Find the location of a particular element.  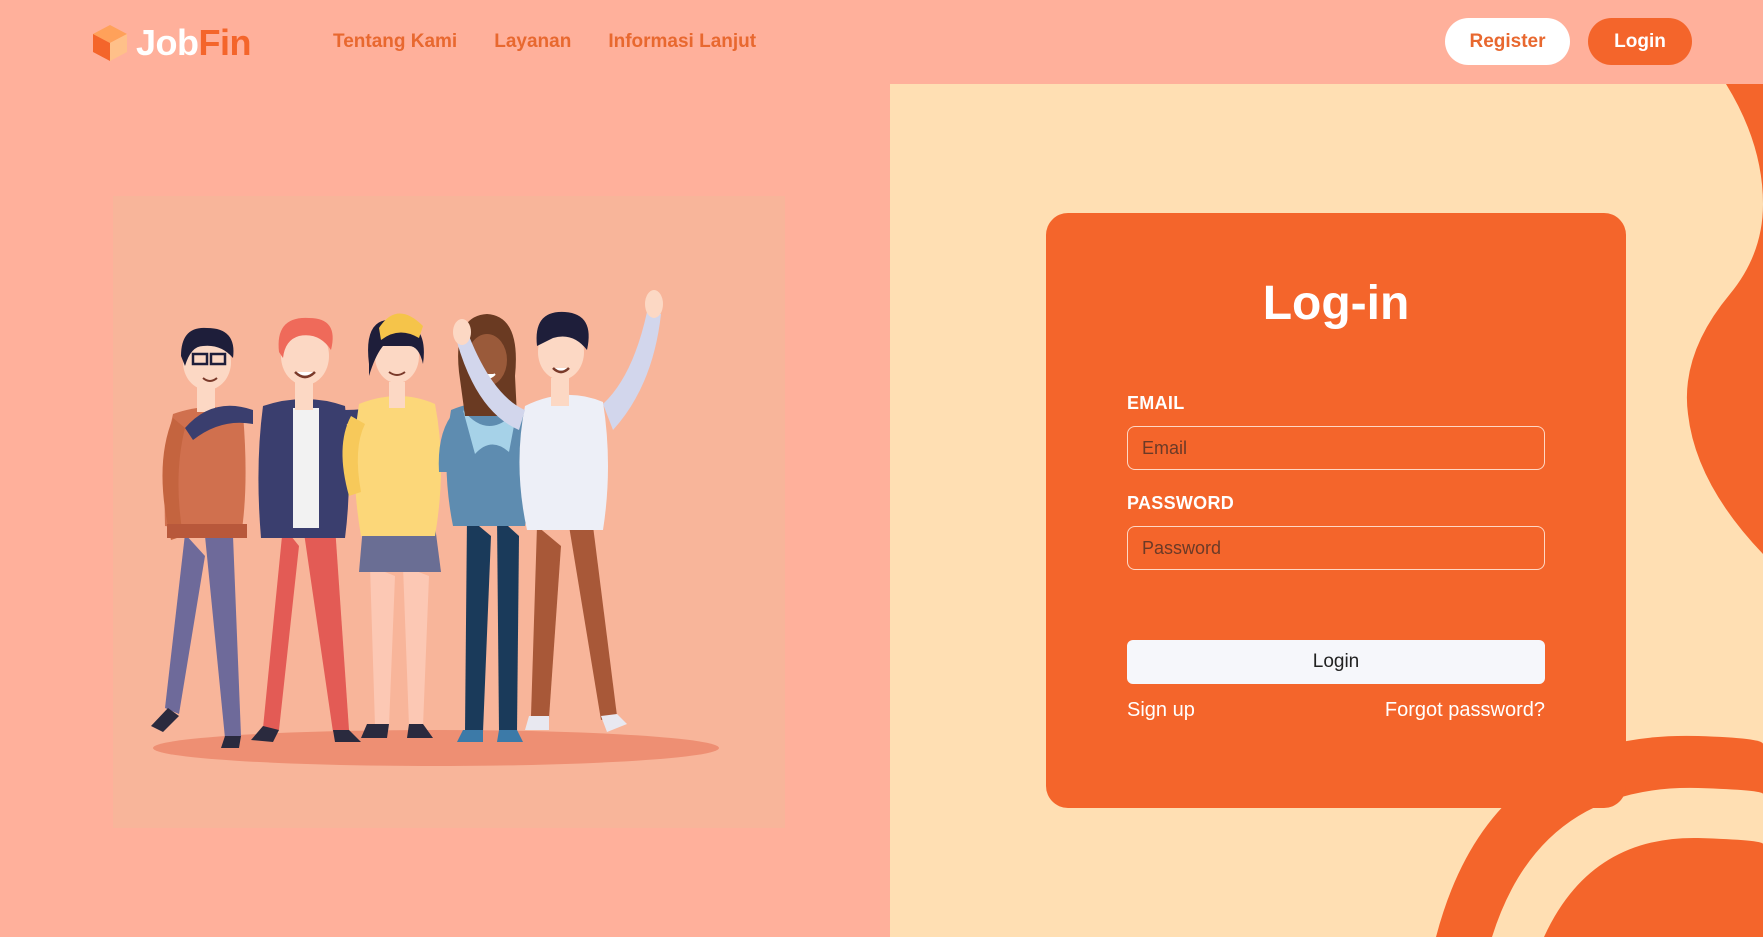

register-button: Register is located at coordinates (1507, 41).